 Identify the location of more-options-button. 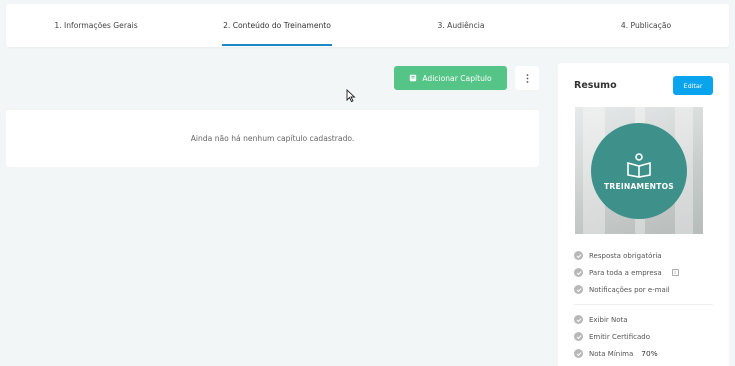
(527, 78).